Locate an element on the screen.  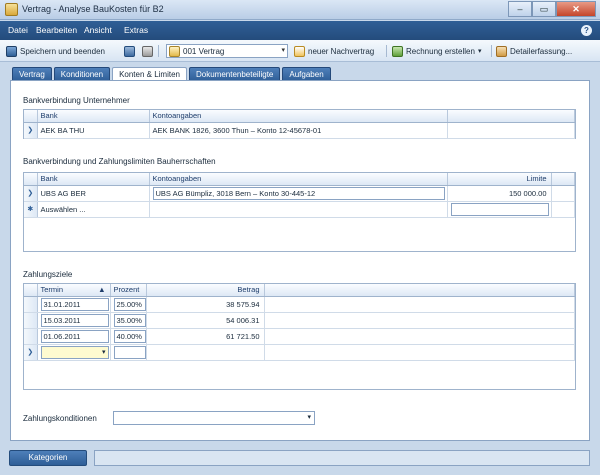
column-header-percent: Prozent is located at coordinates (128, 290).